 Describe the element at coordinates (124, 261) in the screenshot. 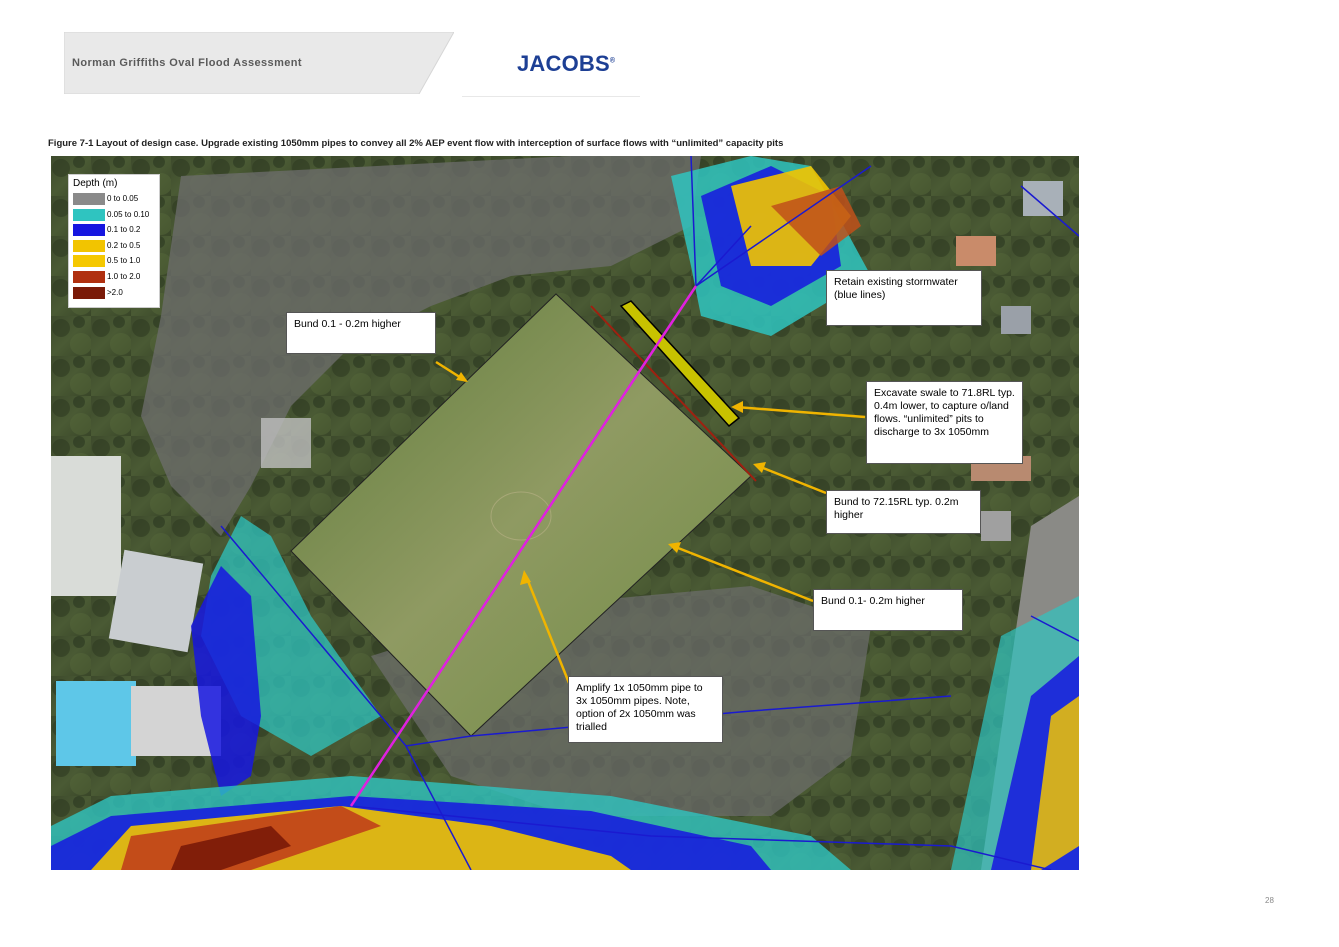

I see `legend-label: 0.5 to 1.0` at that location.